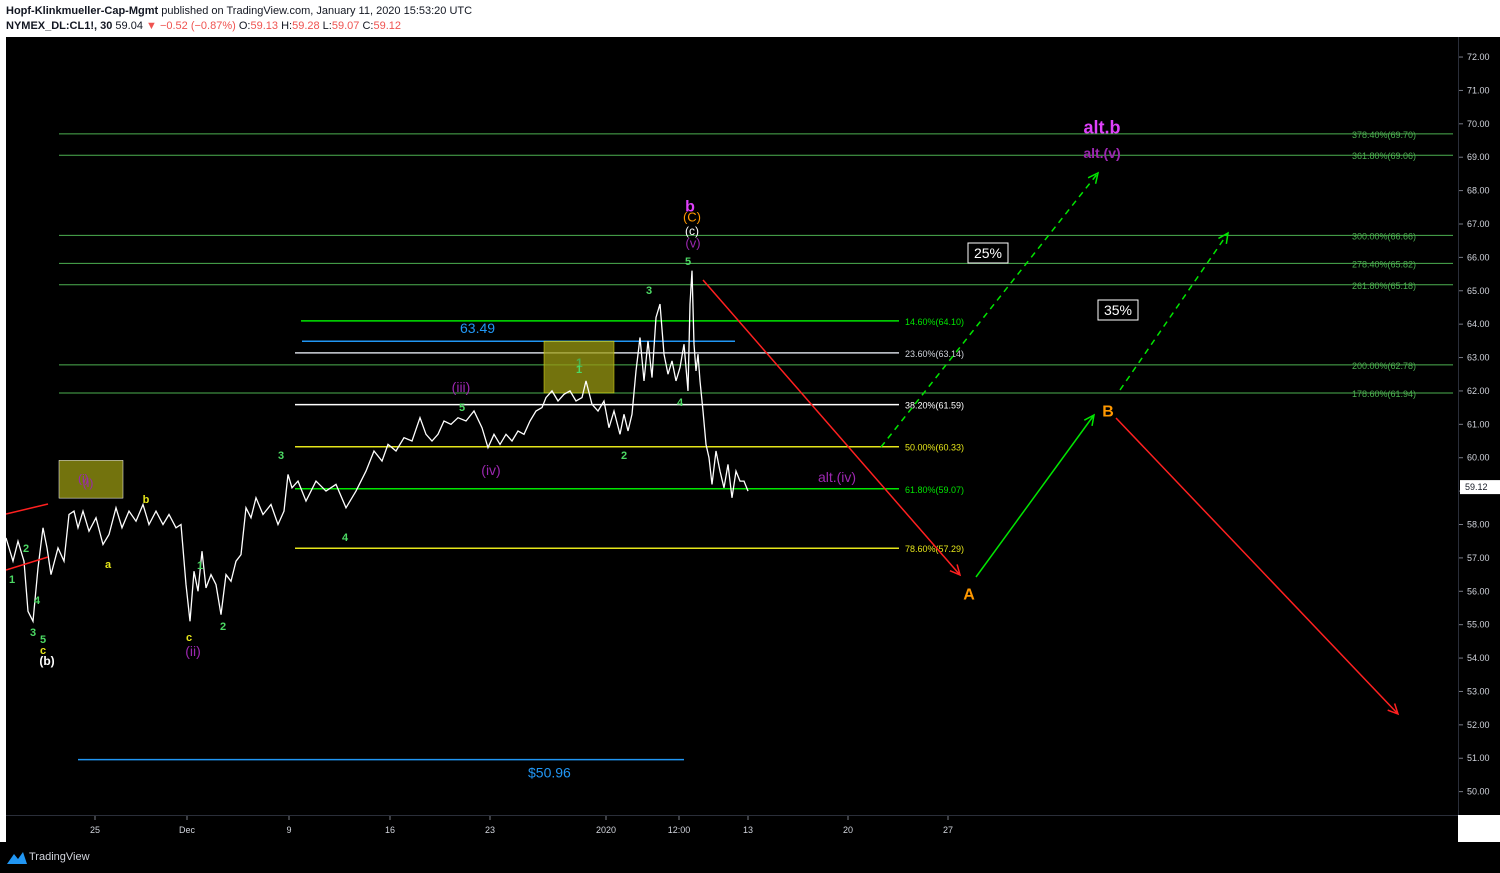  What do you see at coordinates (1478, 57) in the screenshot?
I see `price-tick-label: 72.00` at bounding box center [1478, 57].